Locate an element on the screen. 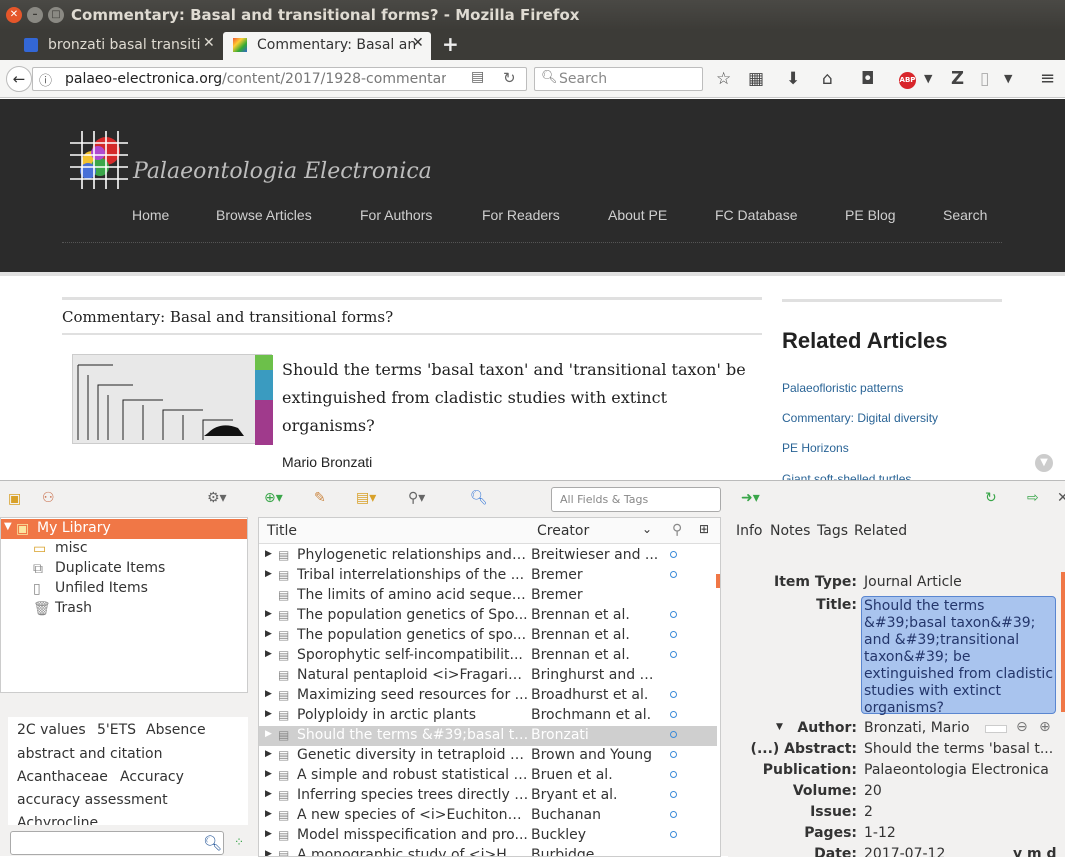 Image resolution: width=1065 pixels, height=857 pixels. gear-icon: ⚙▾ is located at coordinates (217, 498).